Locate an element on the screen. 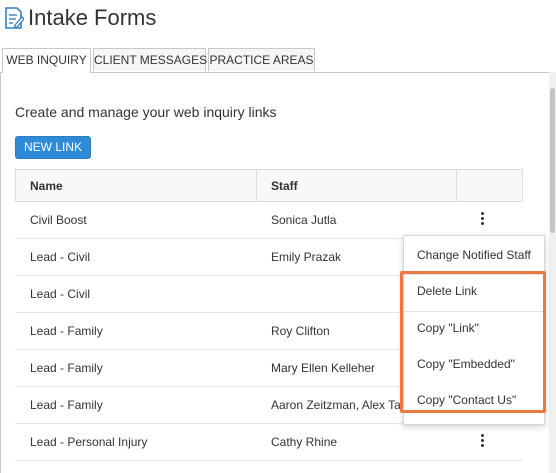 This screenshot has width=556, height=473. link-name: Lead - Personal Injury is located at coordinates (89, 442).